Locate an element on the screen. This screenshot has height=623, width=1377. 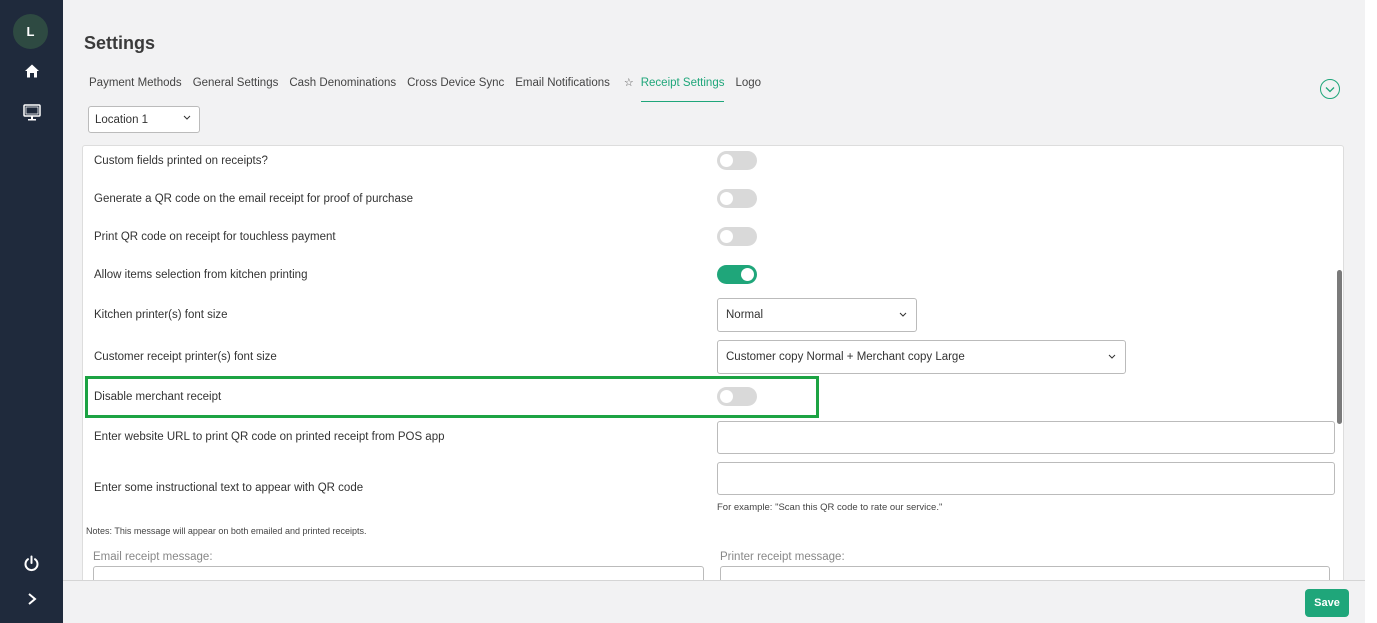
home-icon is located at coordinates (31, 71).